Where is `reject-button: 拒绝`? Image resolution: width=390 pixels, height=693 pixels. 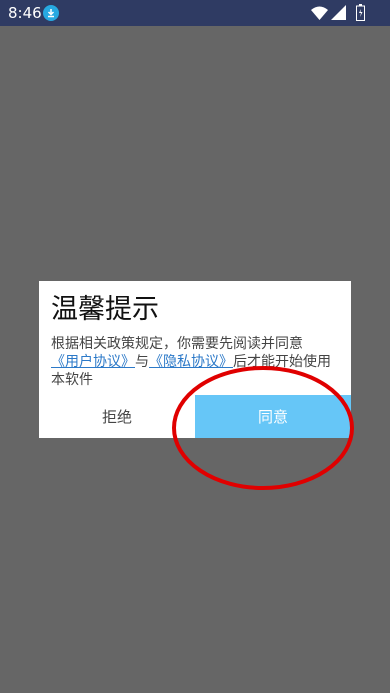
reject-button: 拒绝 is located at coordinates (117, 416).